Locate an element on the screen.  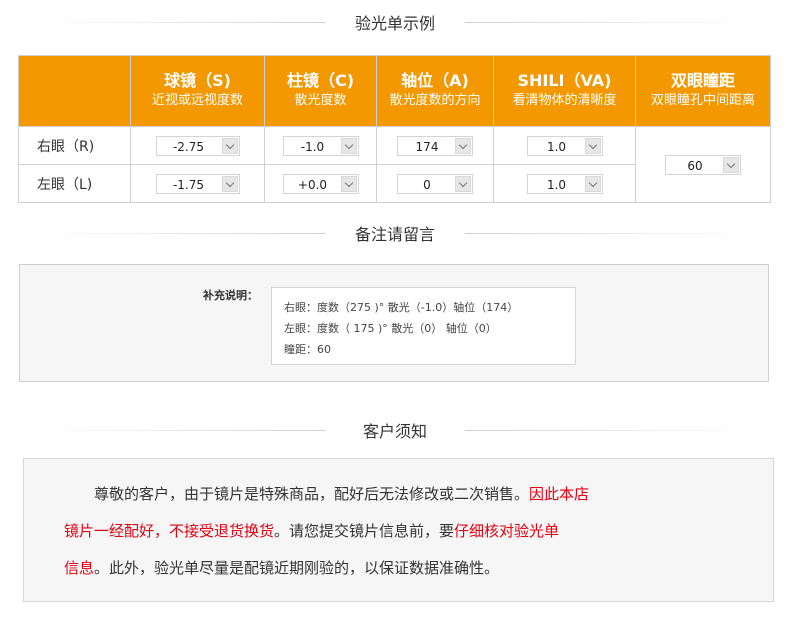
notice-title: 客户须知 is located at coordinates (394, 430).